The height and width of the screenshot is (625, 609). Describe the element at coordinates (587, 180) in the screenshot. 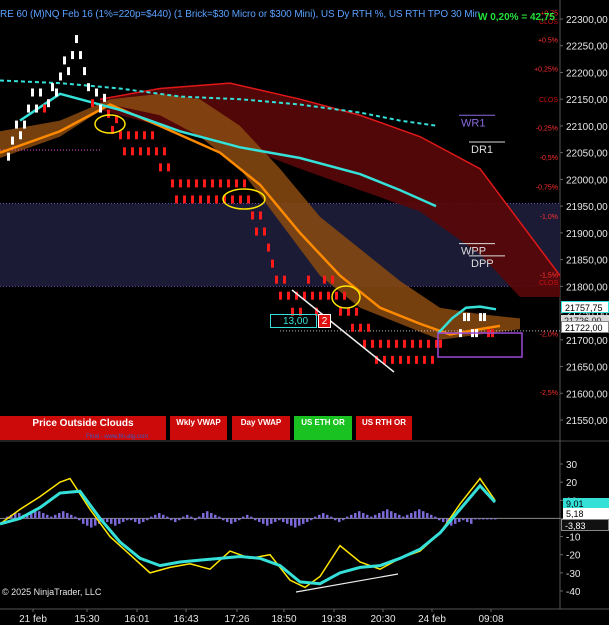

I see `price-tick-label-6: 22000,00` at that location.